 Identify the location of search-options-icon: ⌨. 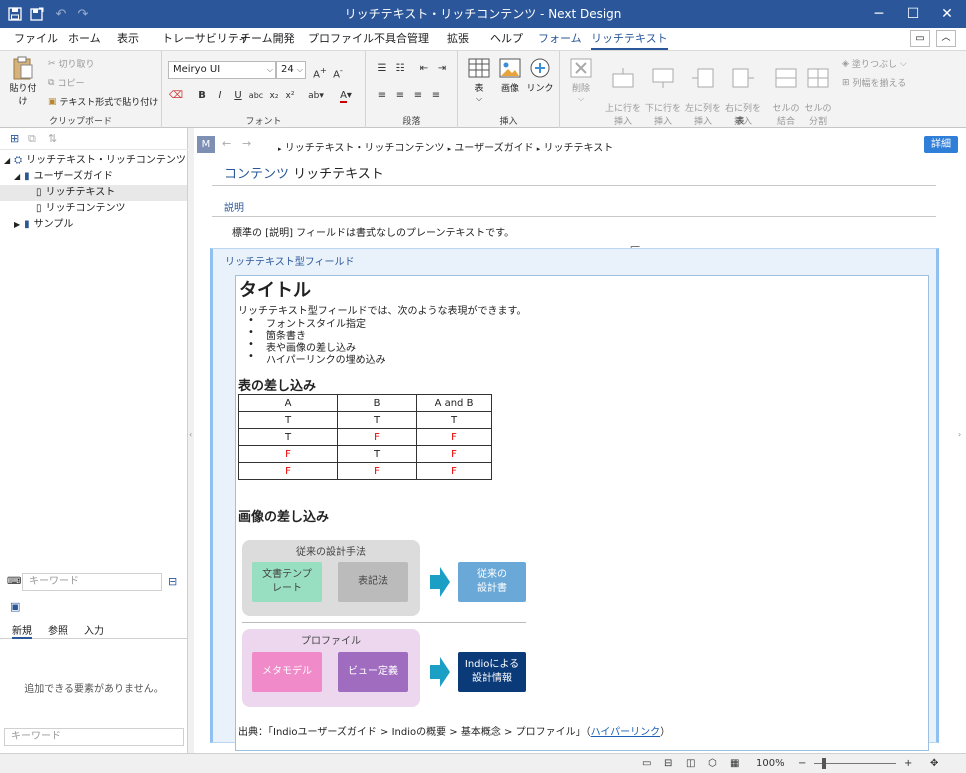
(14, 581).